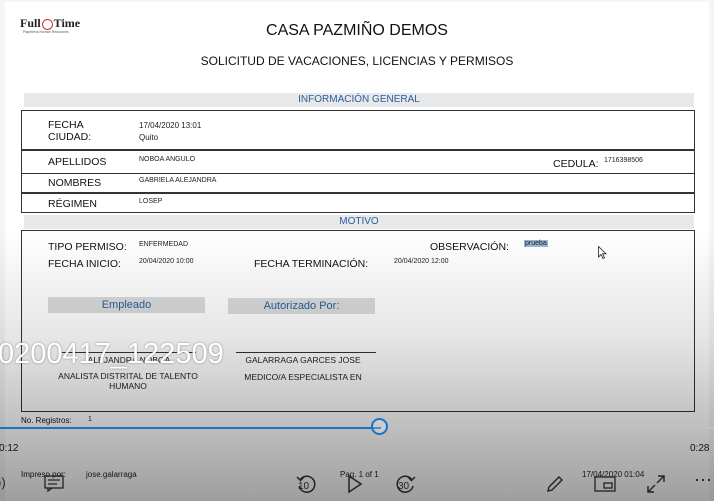 Image resolution: width=714 pixels, height=501 pixels. What do you see at coordinates (656, 484) in the screenshot?
I see `fullscreen-icon` at bounding box center [656, 484].